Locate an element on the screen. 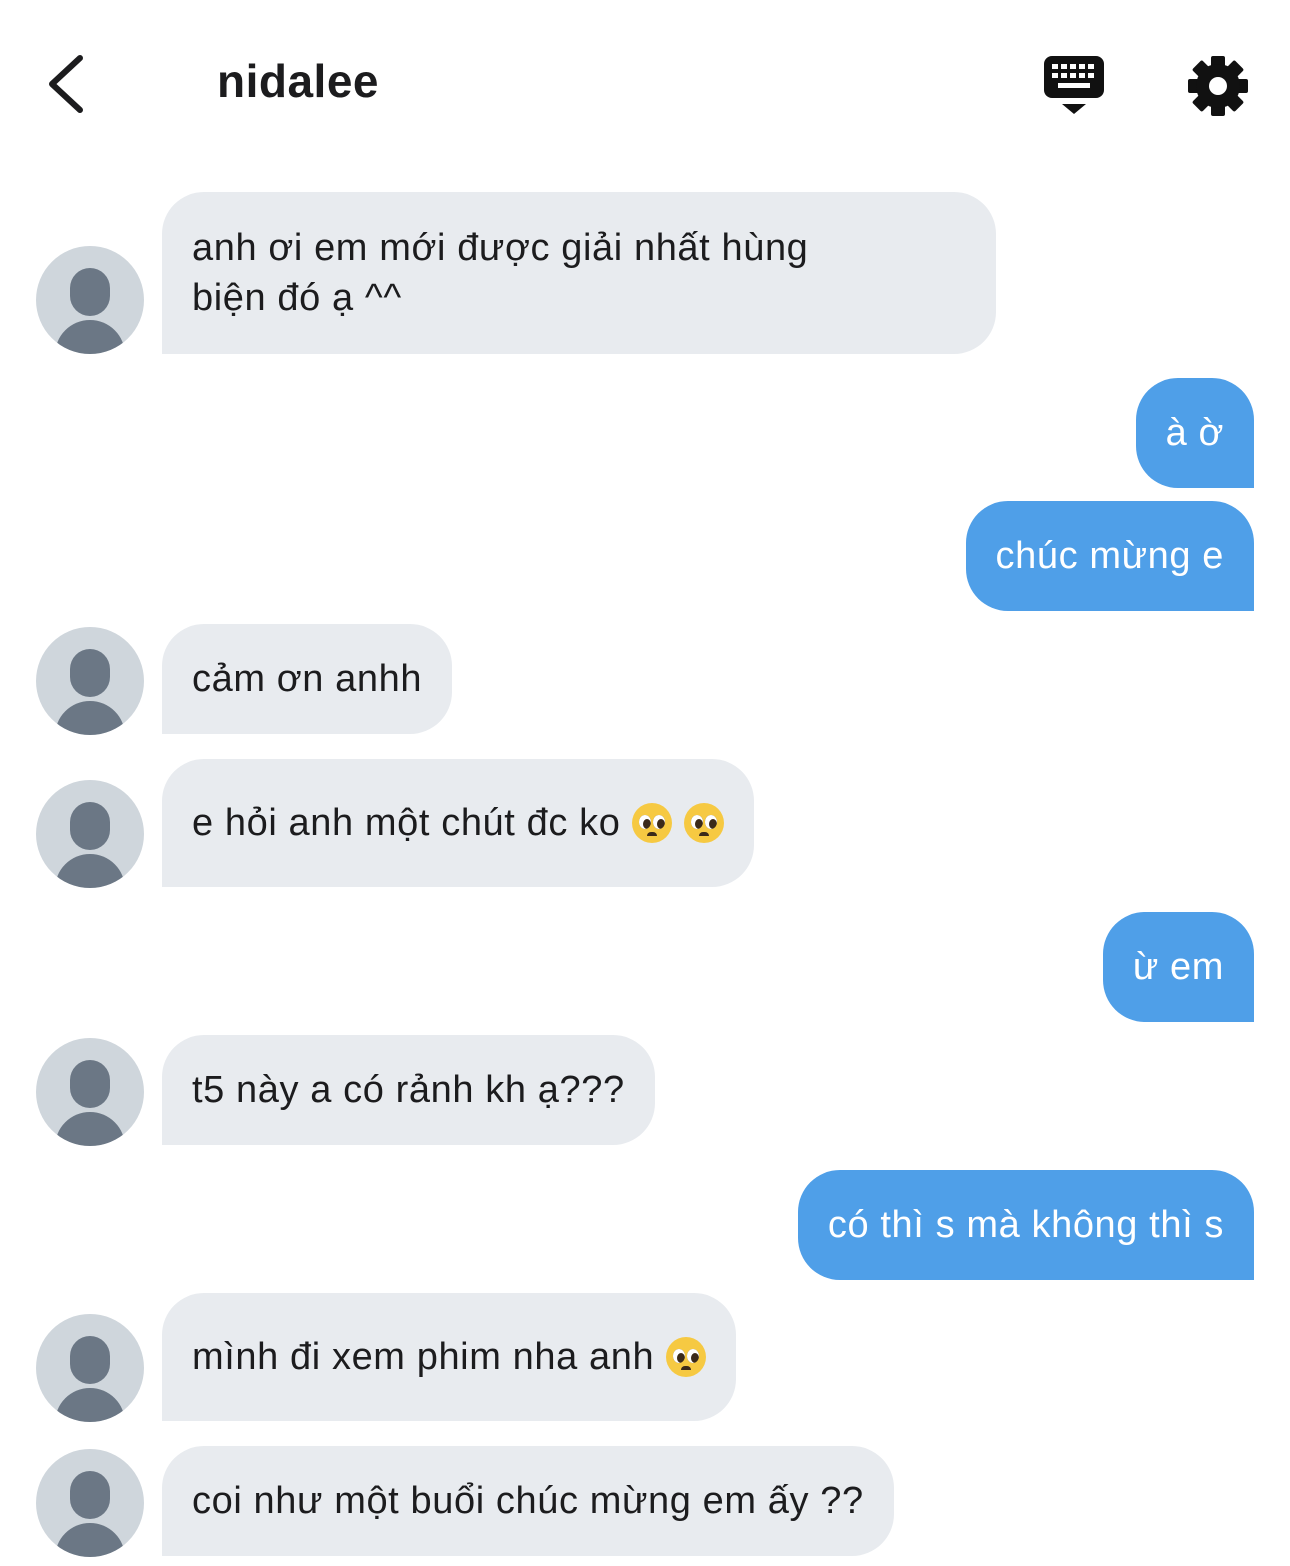 The image size is (1290, 1566). back-button is located at coordinates (70, 84).